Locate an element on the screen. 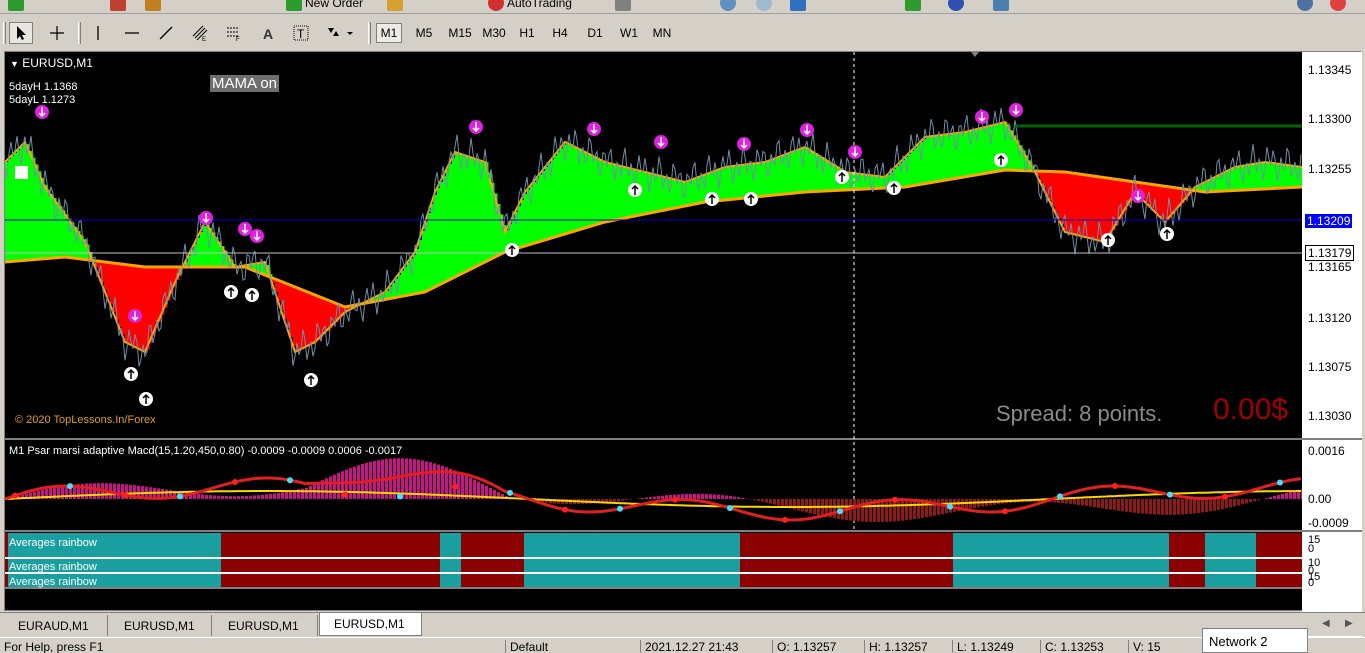 This screenshot has width=1365, height=653. horizontal-line-tool is located at coordinates (132, 33).